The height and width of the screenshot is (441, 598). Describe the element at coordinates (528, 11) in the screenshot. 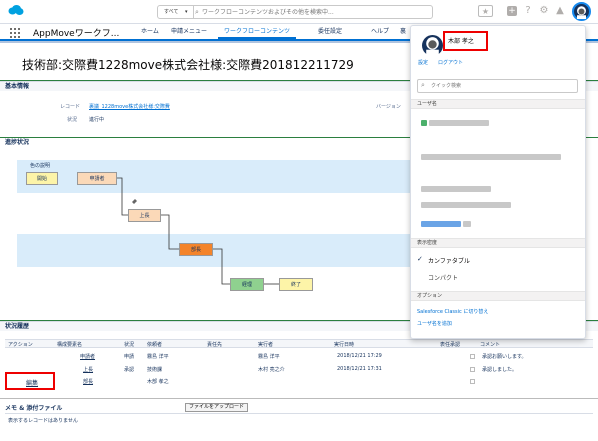

I see `help-icon: ?` at that location.